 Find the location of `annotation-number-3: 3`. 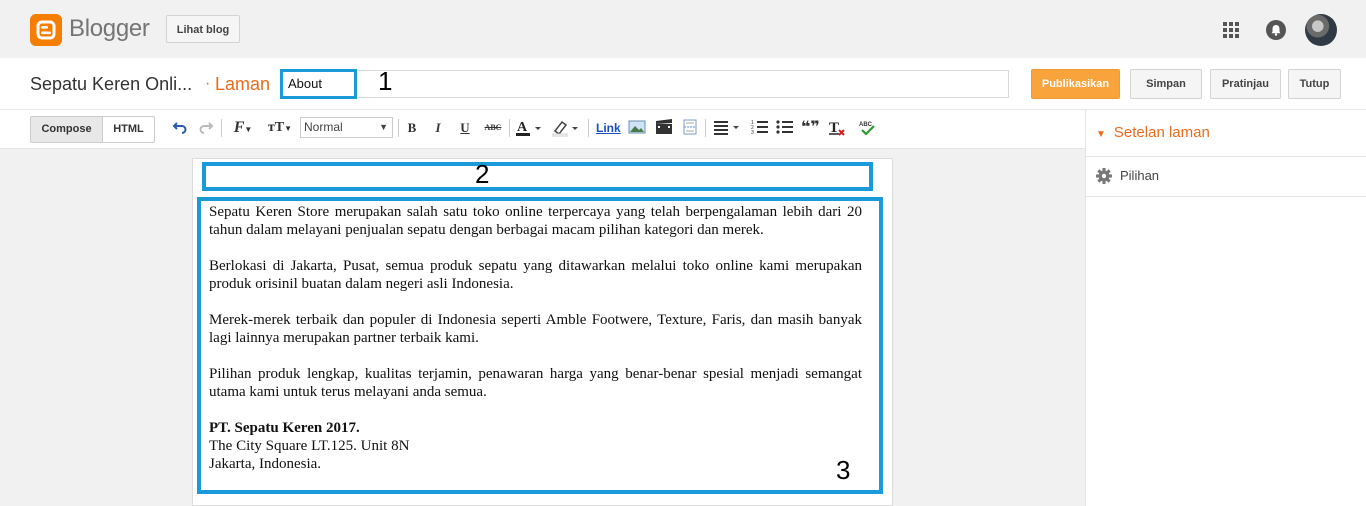

annotation-number-3: 3 is located at coordinates (843, 470).